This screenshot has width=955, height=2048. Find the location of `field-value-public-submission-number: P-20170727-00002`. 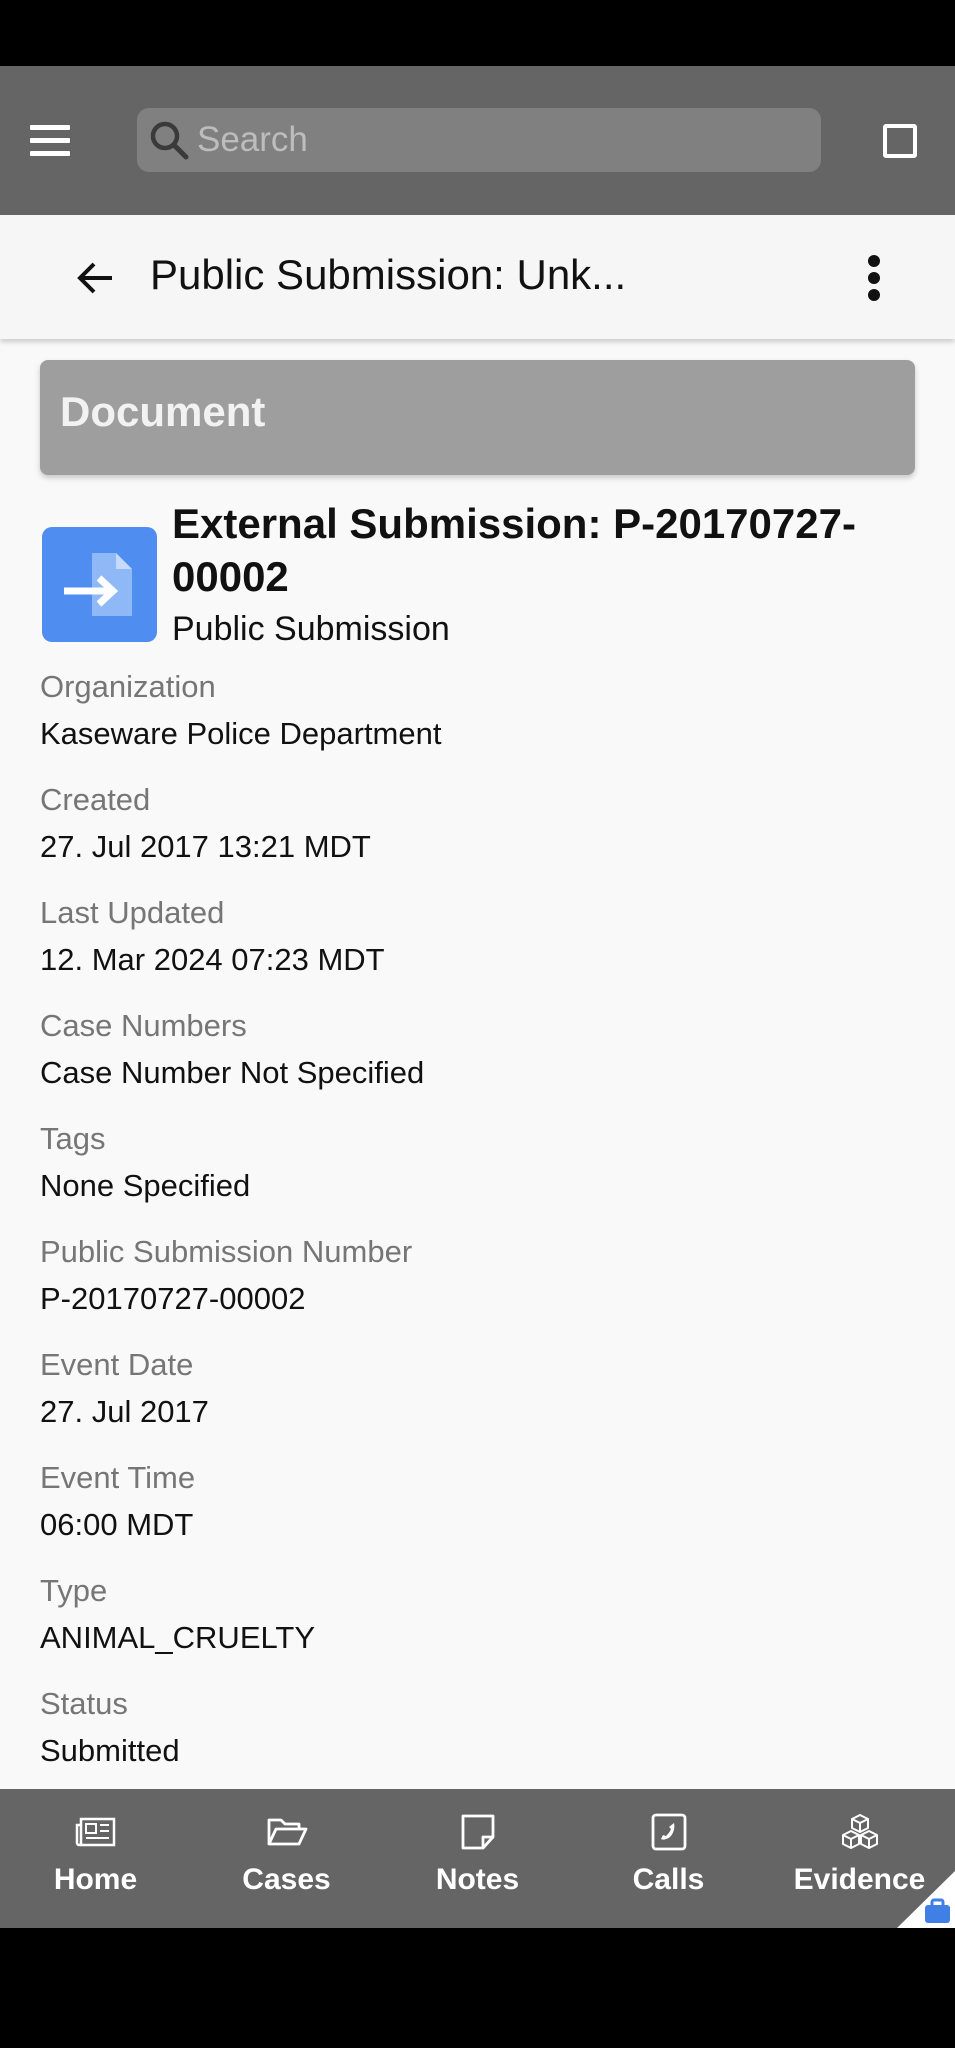

field-value-public-submission-number: P-20170727-00002 is located at coordinates (173, 1298).